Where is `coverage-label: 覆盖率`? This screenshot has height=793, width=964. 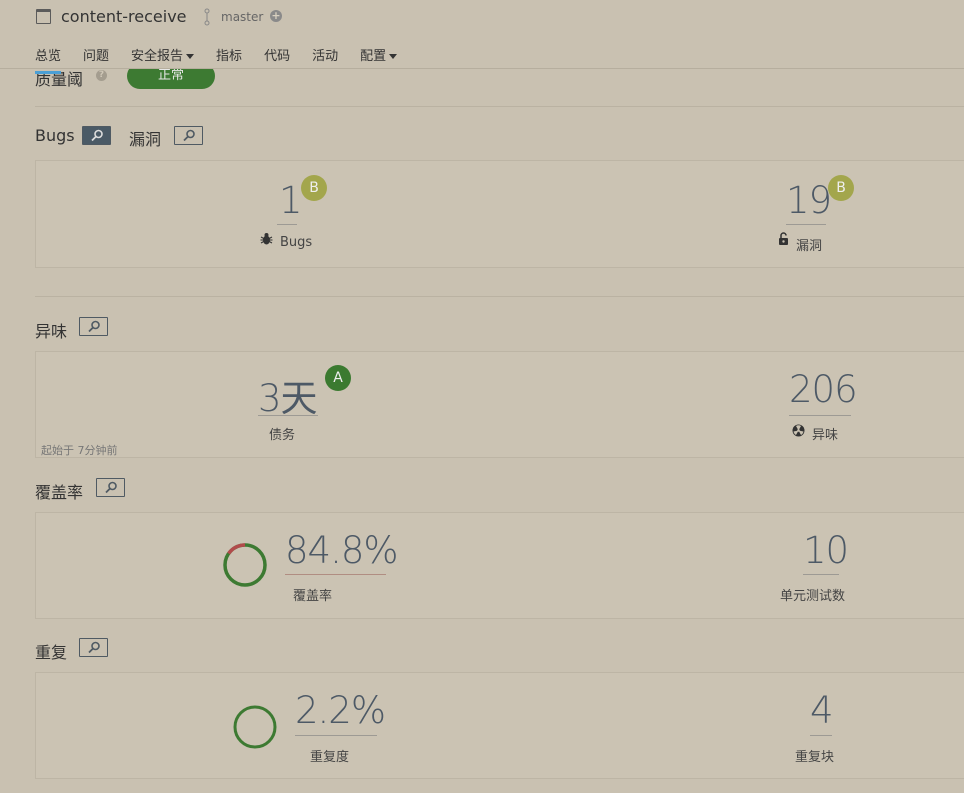 coverage-label: 覆盖率 is located at coordinates (313, 596).